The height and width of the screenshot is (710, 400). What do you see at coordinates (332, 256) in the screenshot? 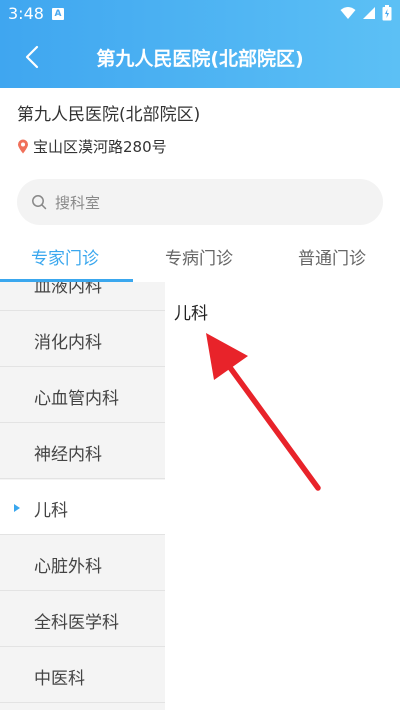
I see `tab-general: 普通门诊` at bounding box center [332, 256].